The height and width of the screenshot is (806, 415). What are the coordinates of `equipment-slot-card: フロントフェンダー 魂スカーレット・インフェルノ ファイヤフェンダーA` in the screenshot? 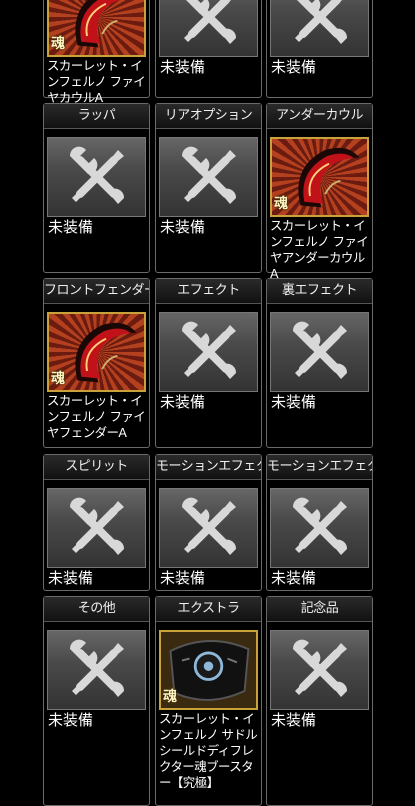 It's located at (96, 363).